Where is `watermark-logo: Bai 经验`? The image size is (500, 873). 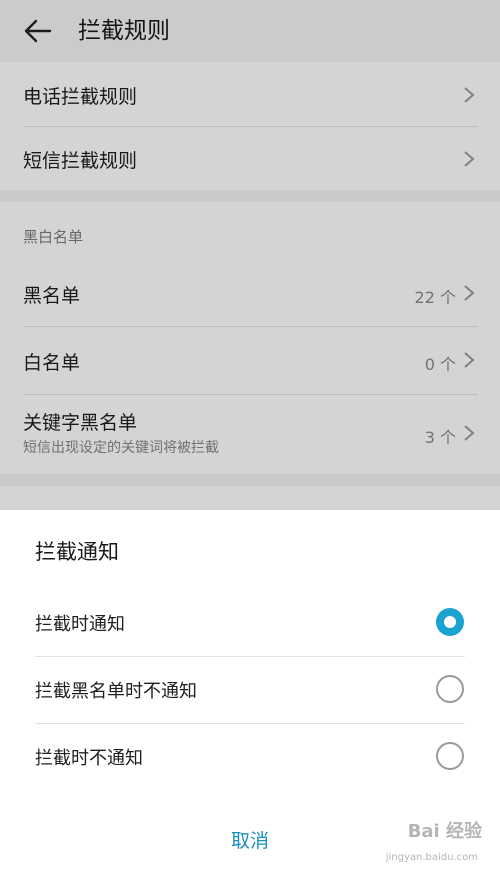 watermark-logo: Bai 经验 is located at coordinates (444, 831).